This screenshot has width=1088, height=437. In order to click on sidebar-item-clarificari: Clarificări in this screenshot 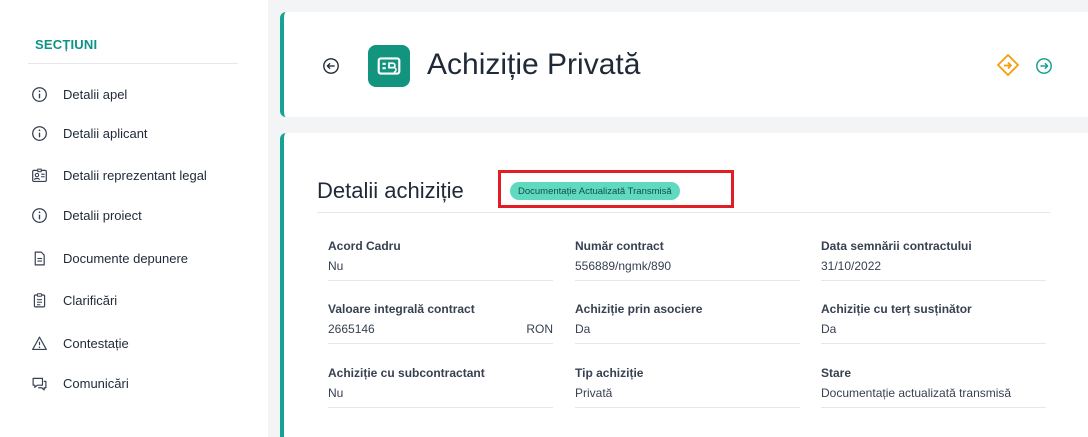, I will do `click(140, 300)`.